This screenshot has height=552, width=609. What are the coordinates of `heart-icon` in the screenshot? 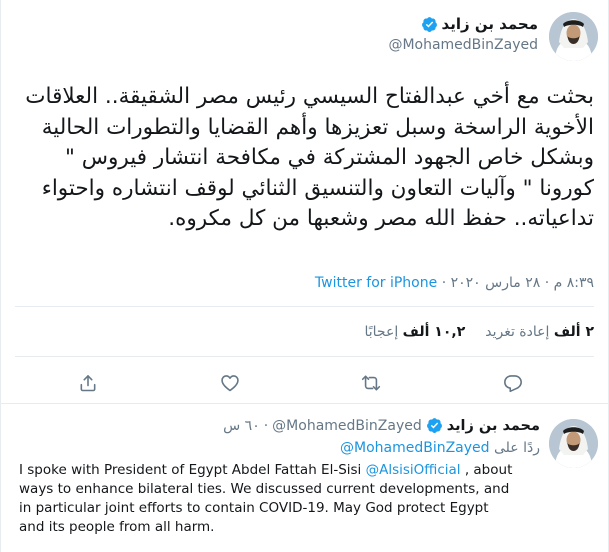 It's located at (230, 383).